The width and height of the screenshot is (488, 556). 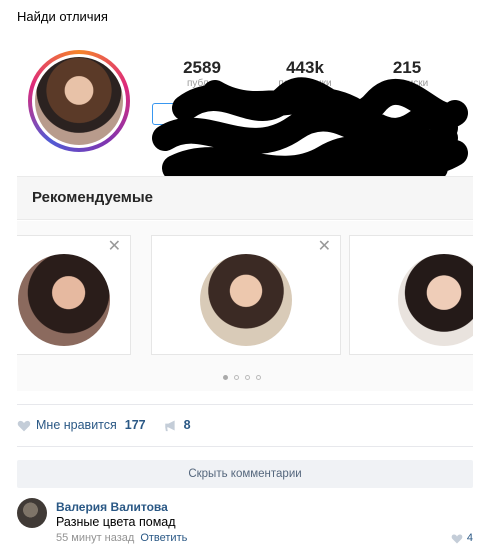 What do you see at coordinates (112, 507) in the screenshot?
I see `comment-author: Валерия Валитова` at bounding box center [112, 507].